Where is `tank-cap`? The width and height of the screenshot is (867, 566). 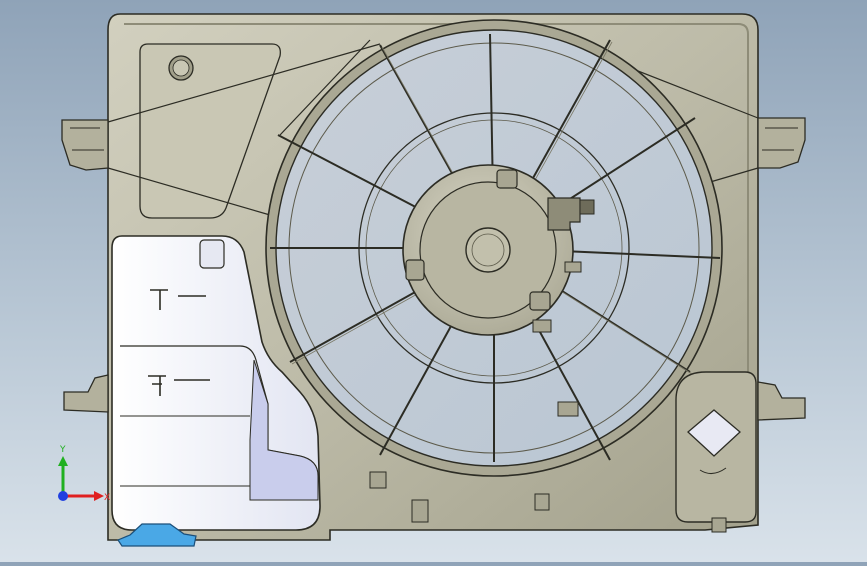 tank-cap is located at coordinates (212, 254).